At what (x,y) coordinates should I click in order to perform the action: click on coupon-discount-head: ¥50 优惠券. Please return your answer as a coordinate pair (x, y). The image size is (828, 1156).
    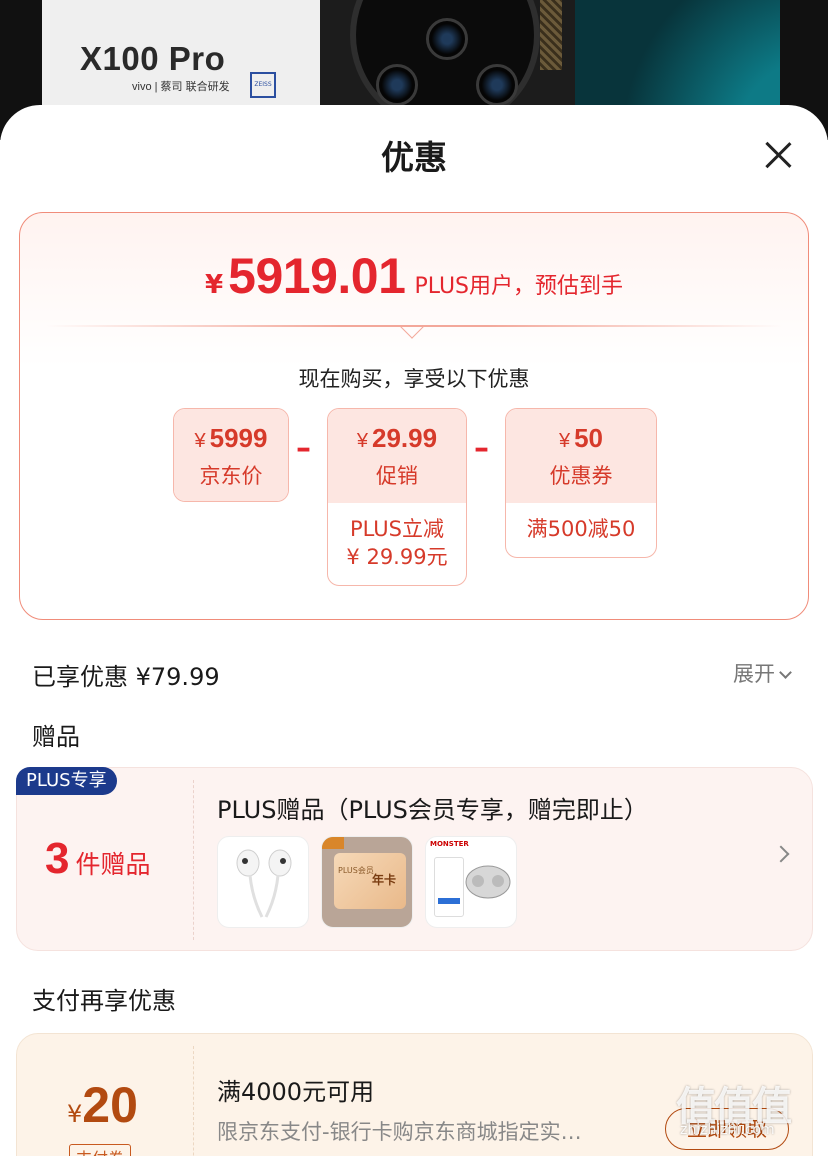
    Looking at the image, I should click on (581, 456).